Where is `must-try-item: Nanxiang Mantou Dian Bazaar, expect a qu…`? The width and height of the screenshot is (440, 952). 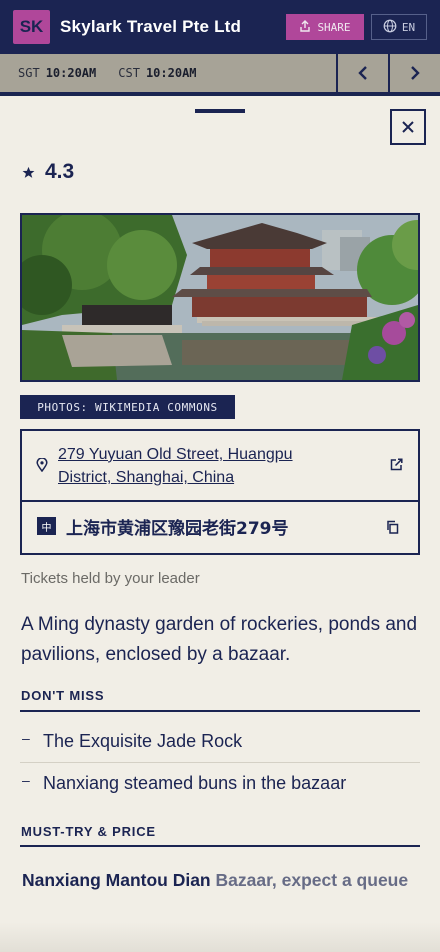
must-try-item: Nanxiang Mantou Dian Bazaar, expect a qu… is located at coordinates (217, 880).